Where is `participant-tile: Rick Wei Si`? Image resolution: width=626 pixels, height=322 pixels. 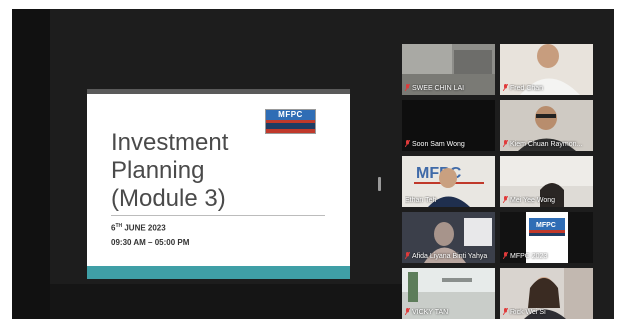 participant-tile: Rick Wei Si is located at coordinates (546, 293).